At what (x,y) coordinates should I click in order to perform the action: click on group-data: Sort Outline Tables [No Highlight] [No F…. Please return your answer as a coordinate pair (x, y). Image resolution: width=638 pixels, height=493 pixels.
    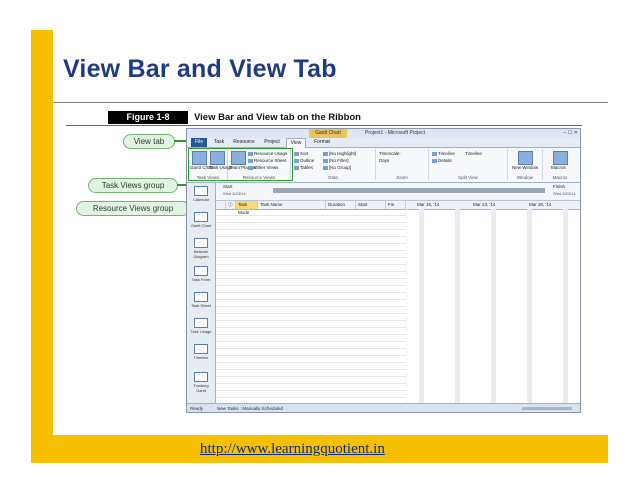
    Looking at the image, I should click on (333, 164).